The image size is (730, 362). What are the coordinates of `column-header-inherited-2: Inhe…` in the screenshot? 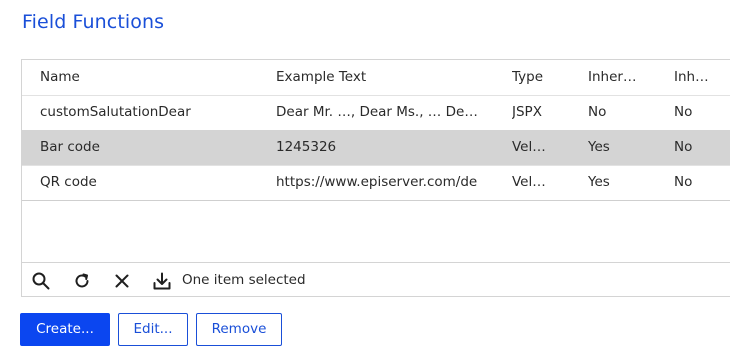 It's located at (694, 77).